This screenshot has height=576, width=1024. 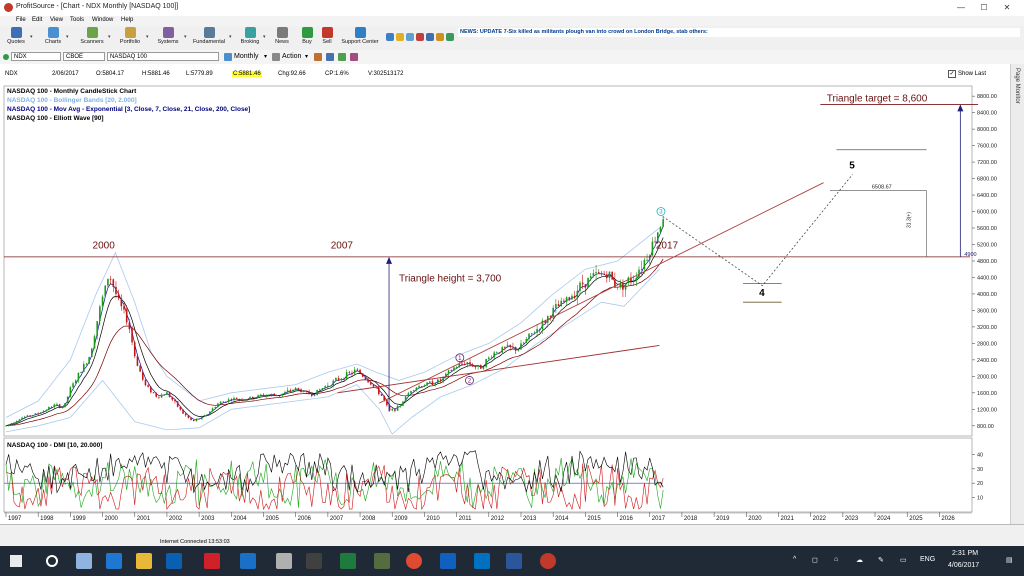 What do you see at coordinates (314, 561) in the screenshot?
I see `app-icon-dark` at bounding box center [314, 561].